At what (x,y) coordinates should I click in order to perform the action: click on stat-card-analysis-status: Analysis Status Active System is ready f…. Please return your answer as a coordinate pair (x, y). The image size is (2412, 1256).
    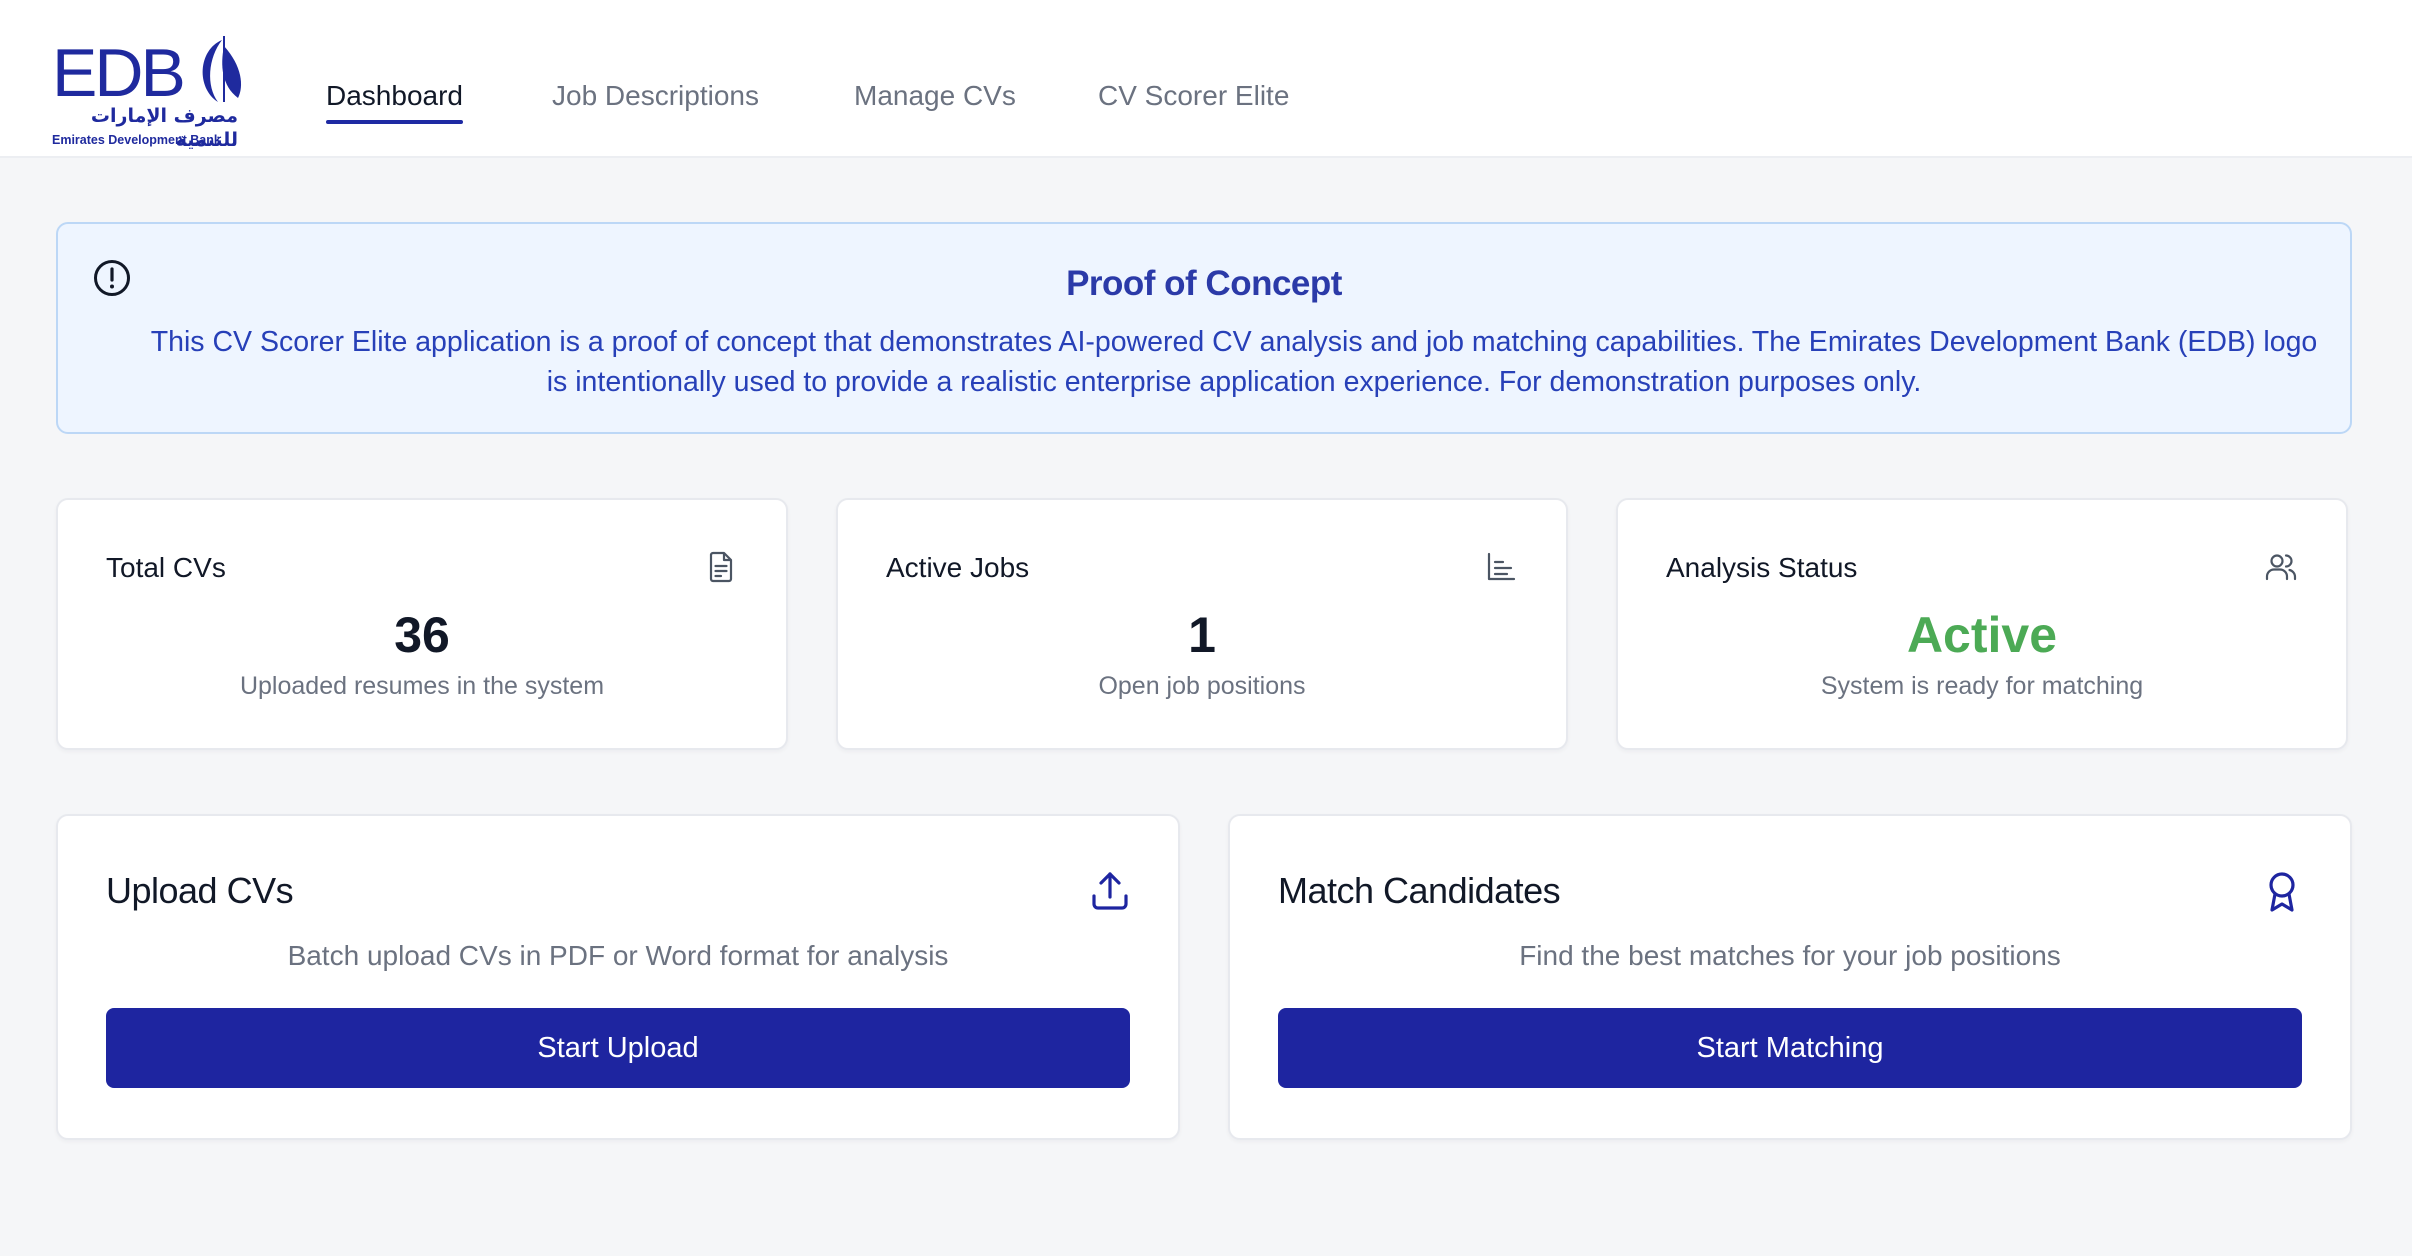
    Looking at the image, I should click on (1982, 624).